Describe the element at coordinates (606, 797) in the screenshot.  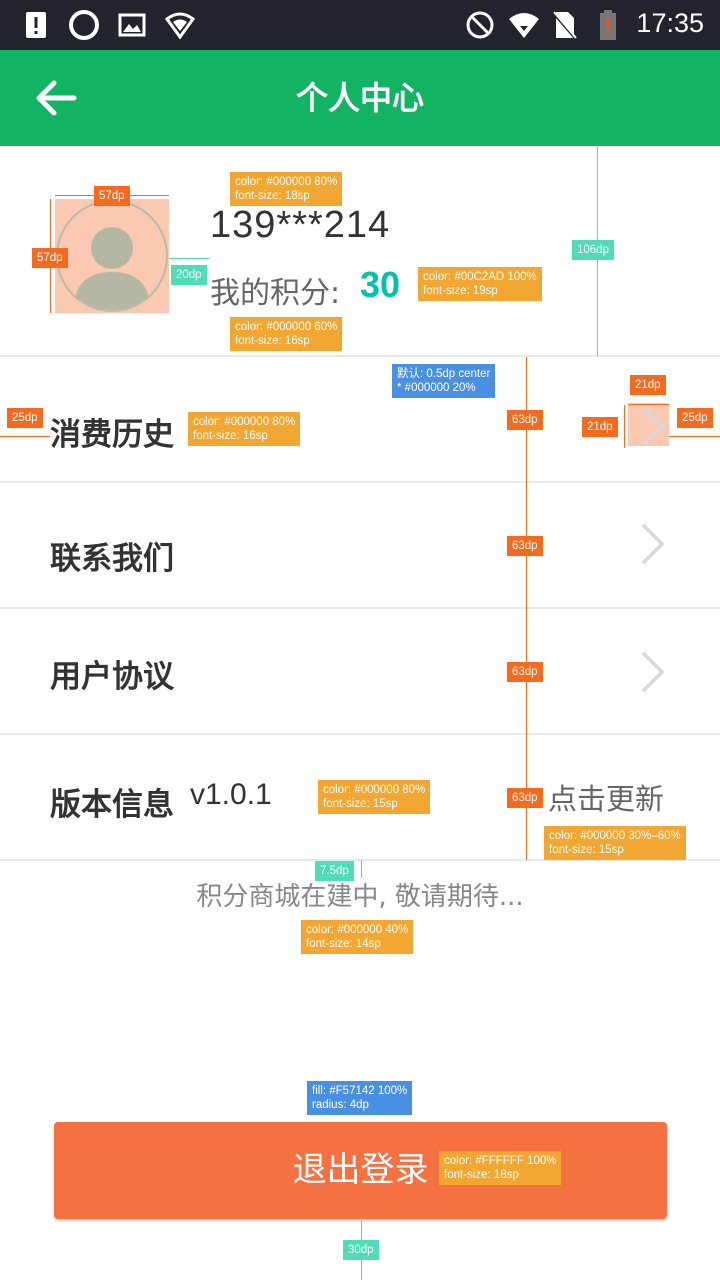
I see `update-button: 点击更新` at that location.